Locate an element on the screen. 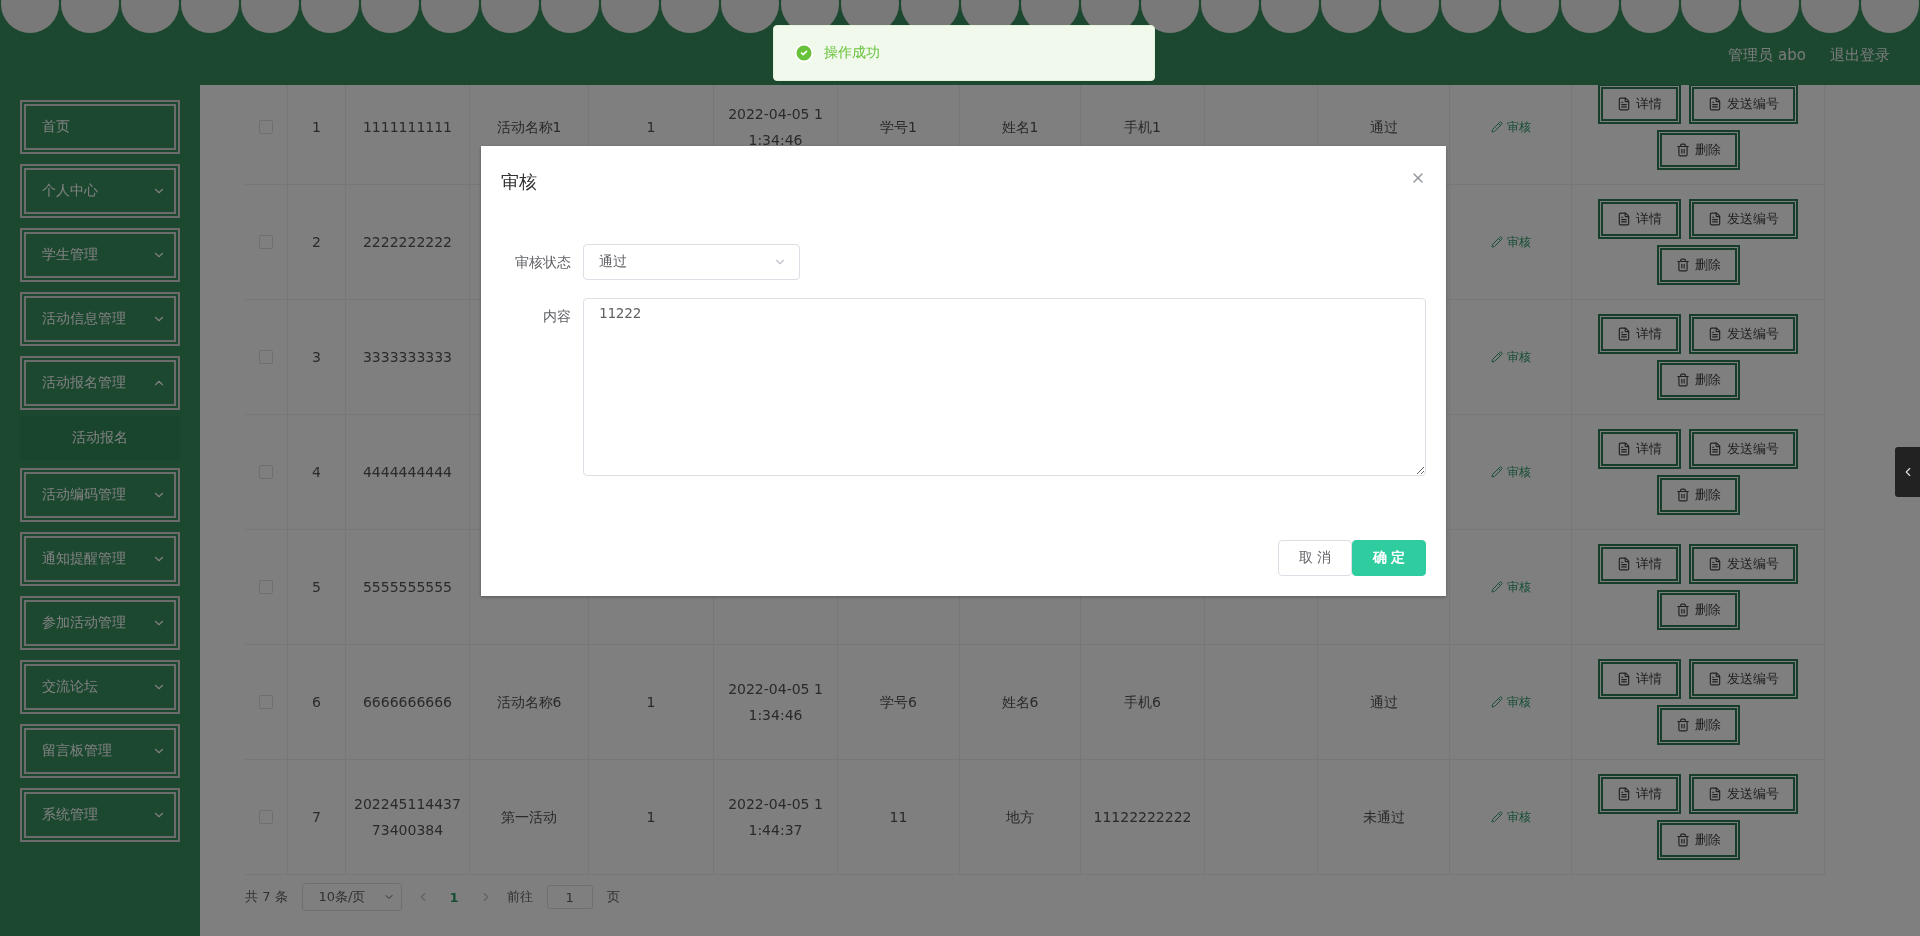 This screenshot has height=936, width=1920. cancel-button: 取 消 is located at coordinates (1315, 558).